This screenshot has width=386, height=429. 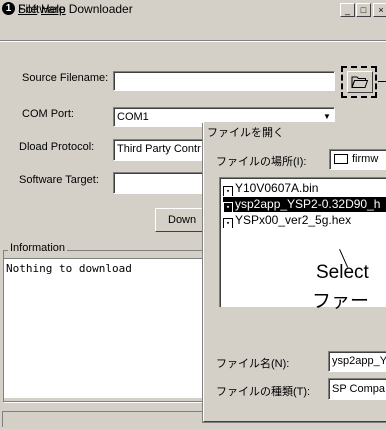 What do you see at coordinates (59, 180) in the screenshot?
I see `software-target-label: Software Target:` at bounding box center [59, 180].